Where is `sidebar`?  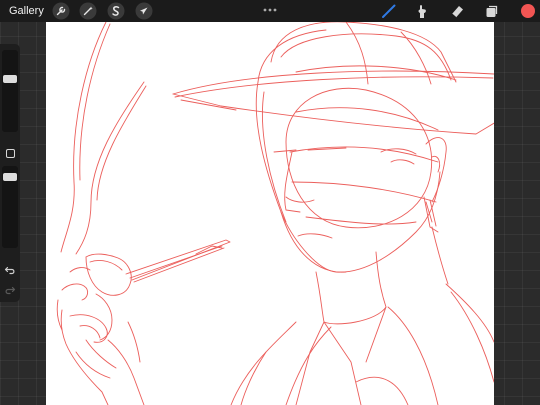 sidebar is located at coordinates (10, 173).